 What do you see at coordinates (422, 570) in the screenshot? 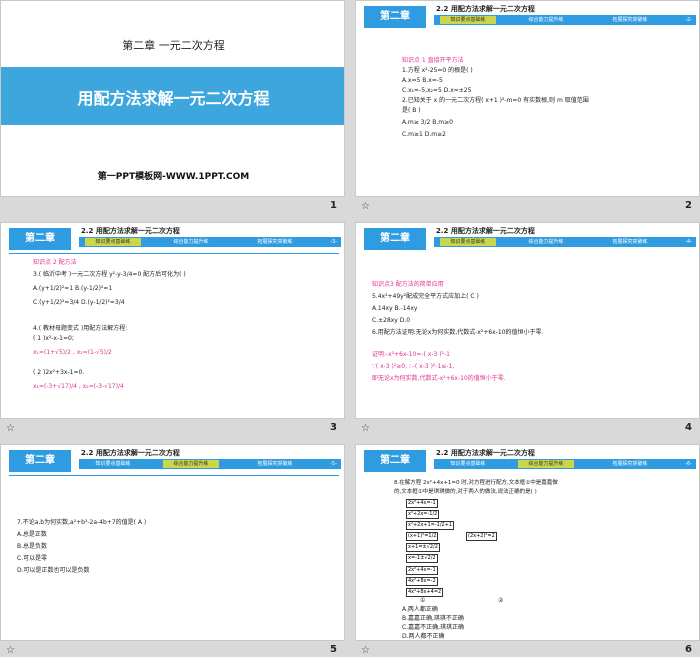
I see `solution-box-2-step: 2x²+4x=-1` at bounding box center [422, 570].